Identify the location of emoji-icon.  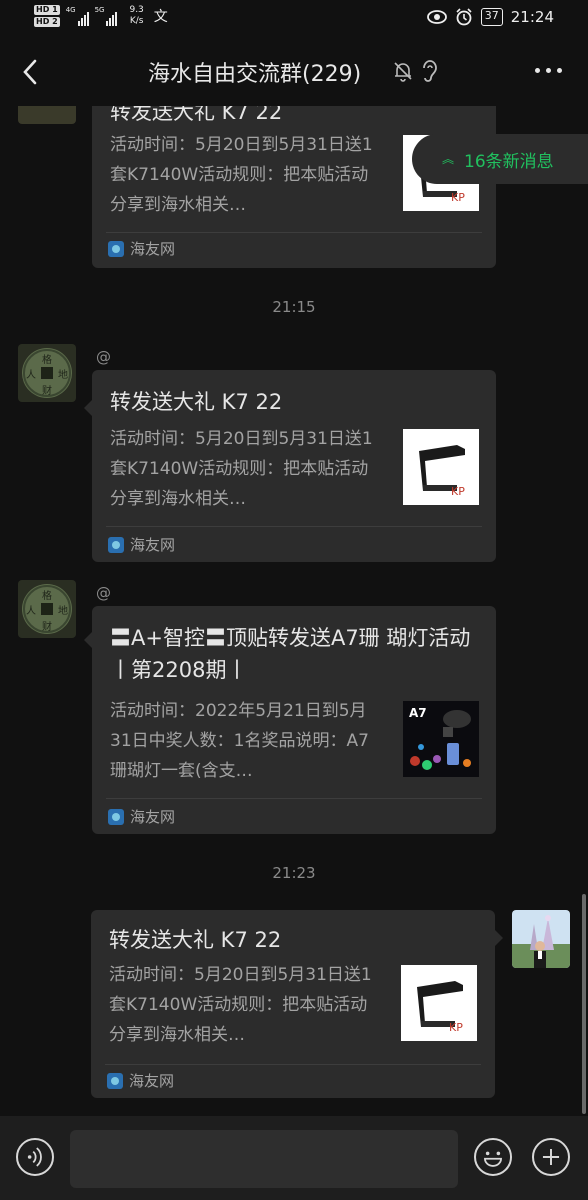
(493, 1157).